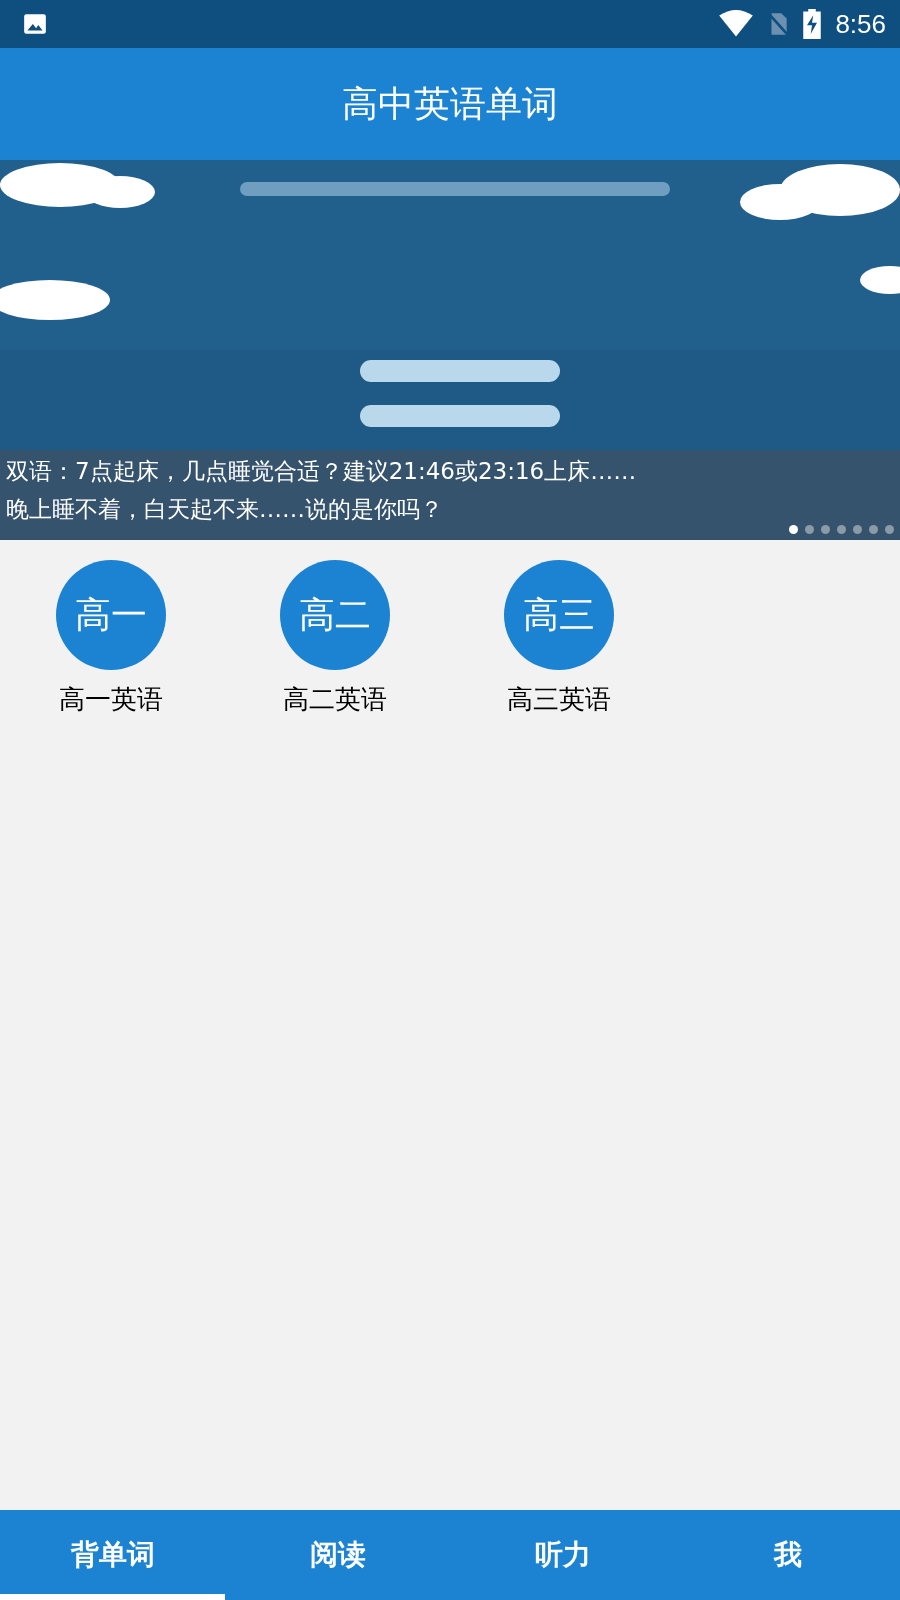 The image size is (900, 1600). What do you see at coordinates (559, 615) in the screenshot?
I see `grade-button: 高三` at bounding box center [559, 615].